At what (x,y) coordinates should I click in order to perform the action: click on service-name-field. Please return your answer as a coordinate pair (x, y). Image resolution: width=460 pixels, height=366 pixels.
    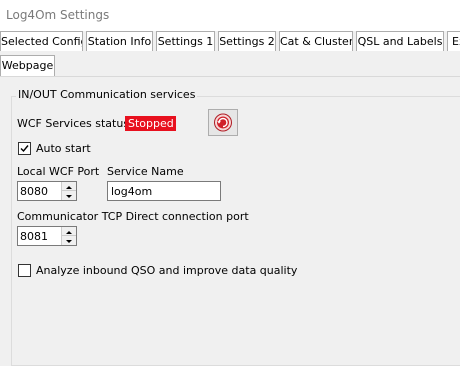
    Looking at the image, I should click on (164, 191).